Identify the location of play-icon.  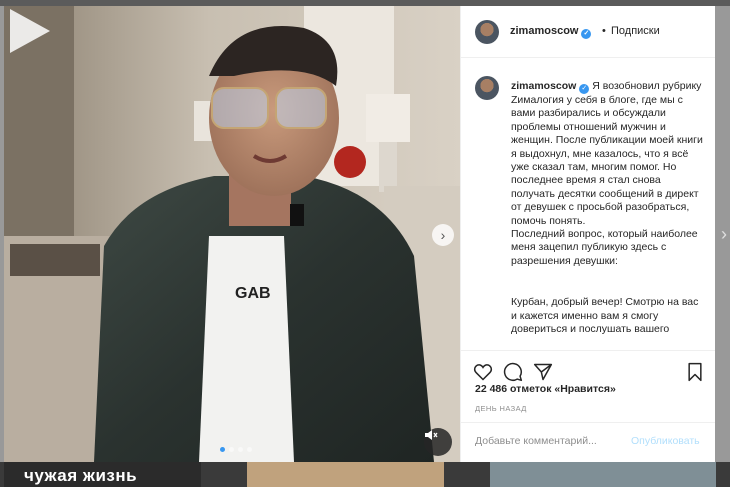
(29, 31).